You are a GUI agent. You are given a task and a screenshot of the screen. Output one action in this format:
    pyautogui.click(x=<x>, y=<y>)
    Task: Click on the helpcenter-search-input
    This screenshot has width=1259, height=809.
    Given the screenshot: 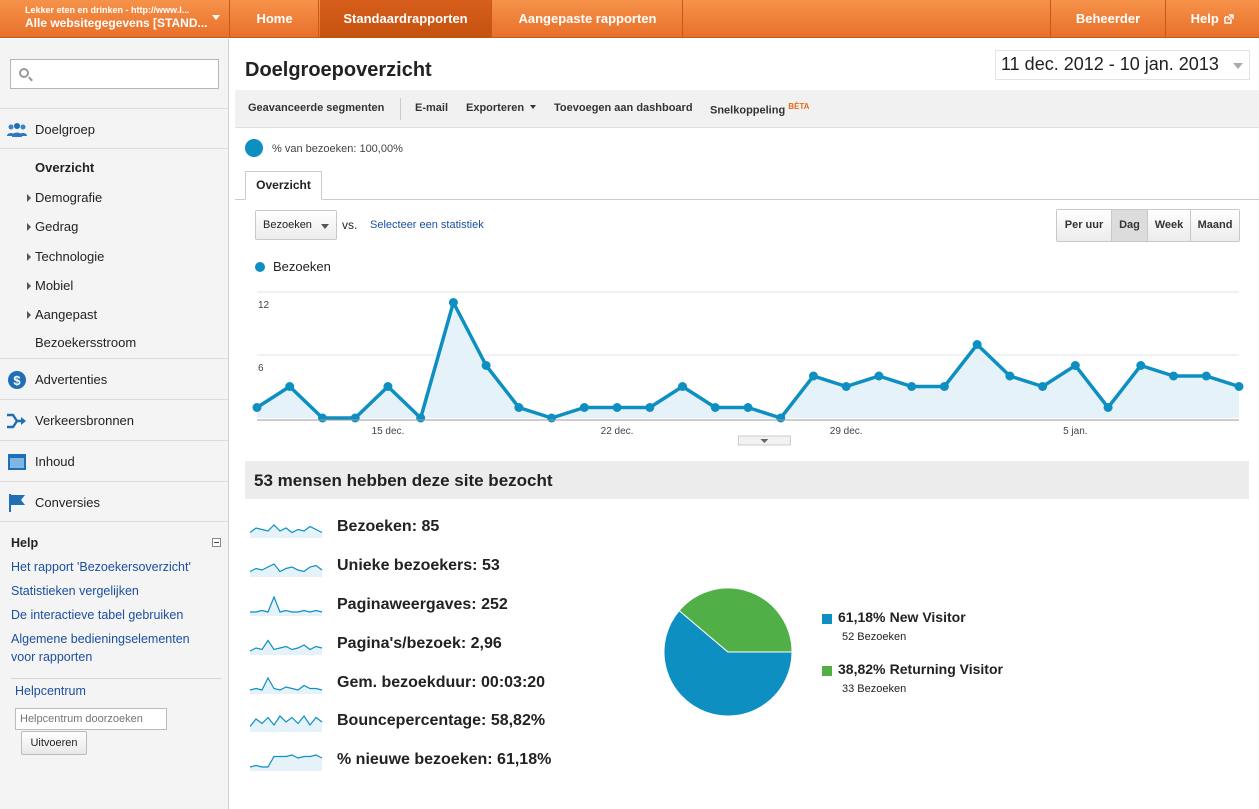 What is the action you would take?
    pyautogui.click(x=91, y=719)
    